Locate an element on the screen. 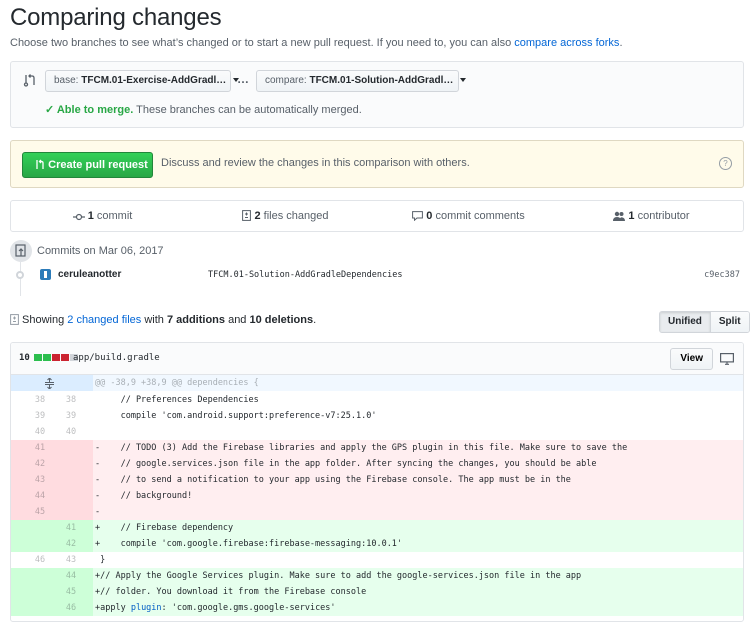  split-view-button: Split is located at coordinates (729, 322).